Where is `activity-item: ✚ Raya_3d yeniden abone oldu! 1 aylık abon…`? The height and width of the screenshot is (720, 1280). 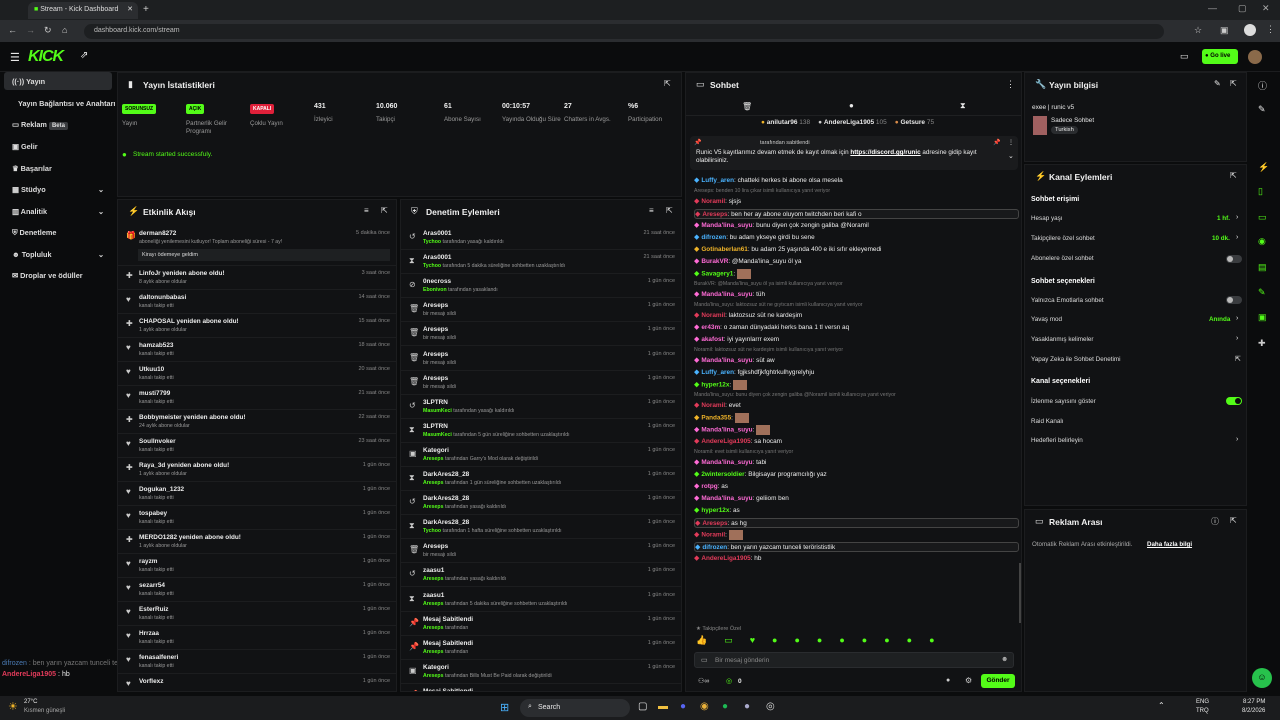
activity-item: ✚ Raya_3d yeniden abone oldu! 1 aylık abon… is located at coordinates (257, 470).